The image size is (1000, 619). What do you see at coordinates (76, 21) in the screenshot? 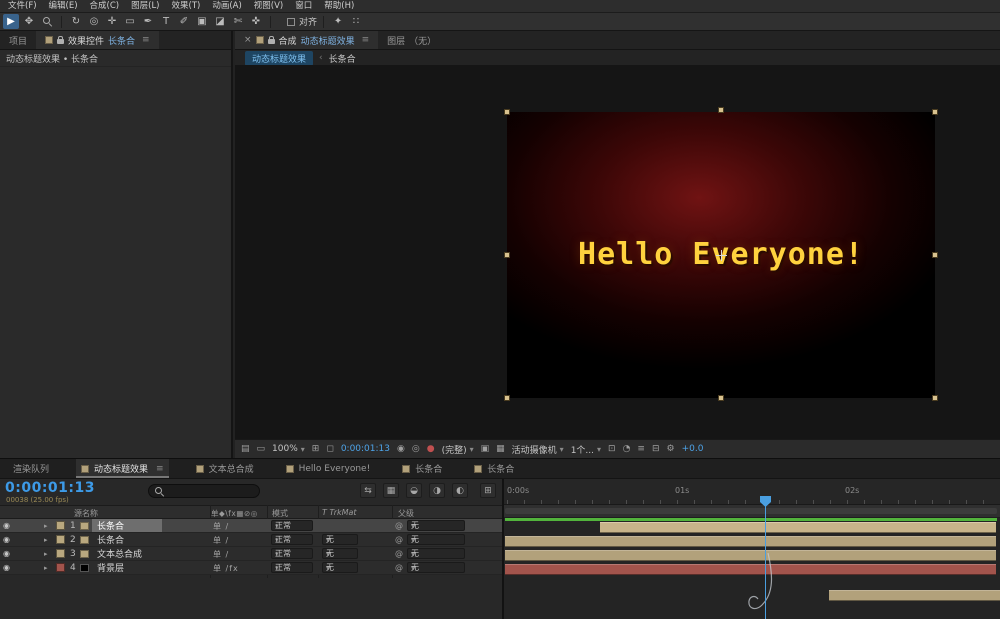
I see `rotate-tool: ↻` at bounding box center [76, 21].